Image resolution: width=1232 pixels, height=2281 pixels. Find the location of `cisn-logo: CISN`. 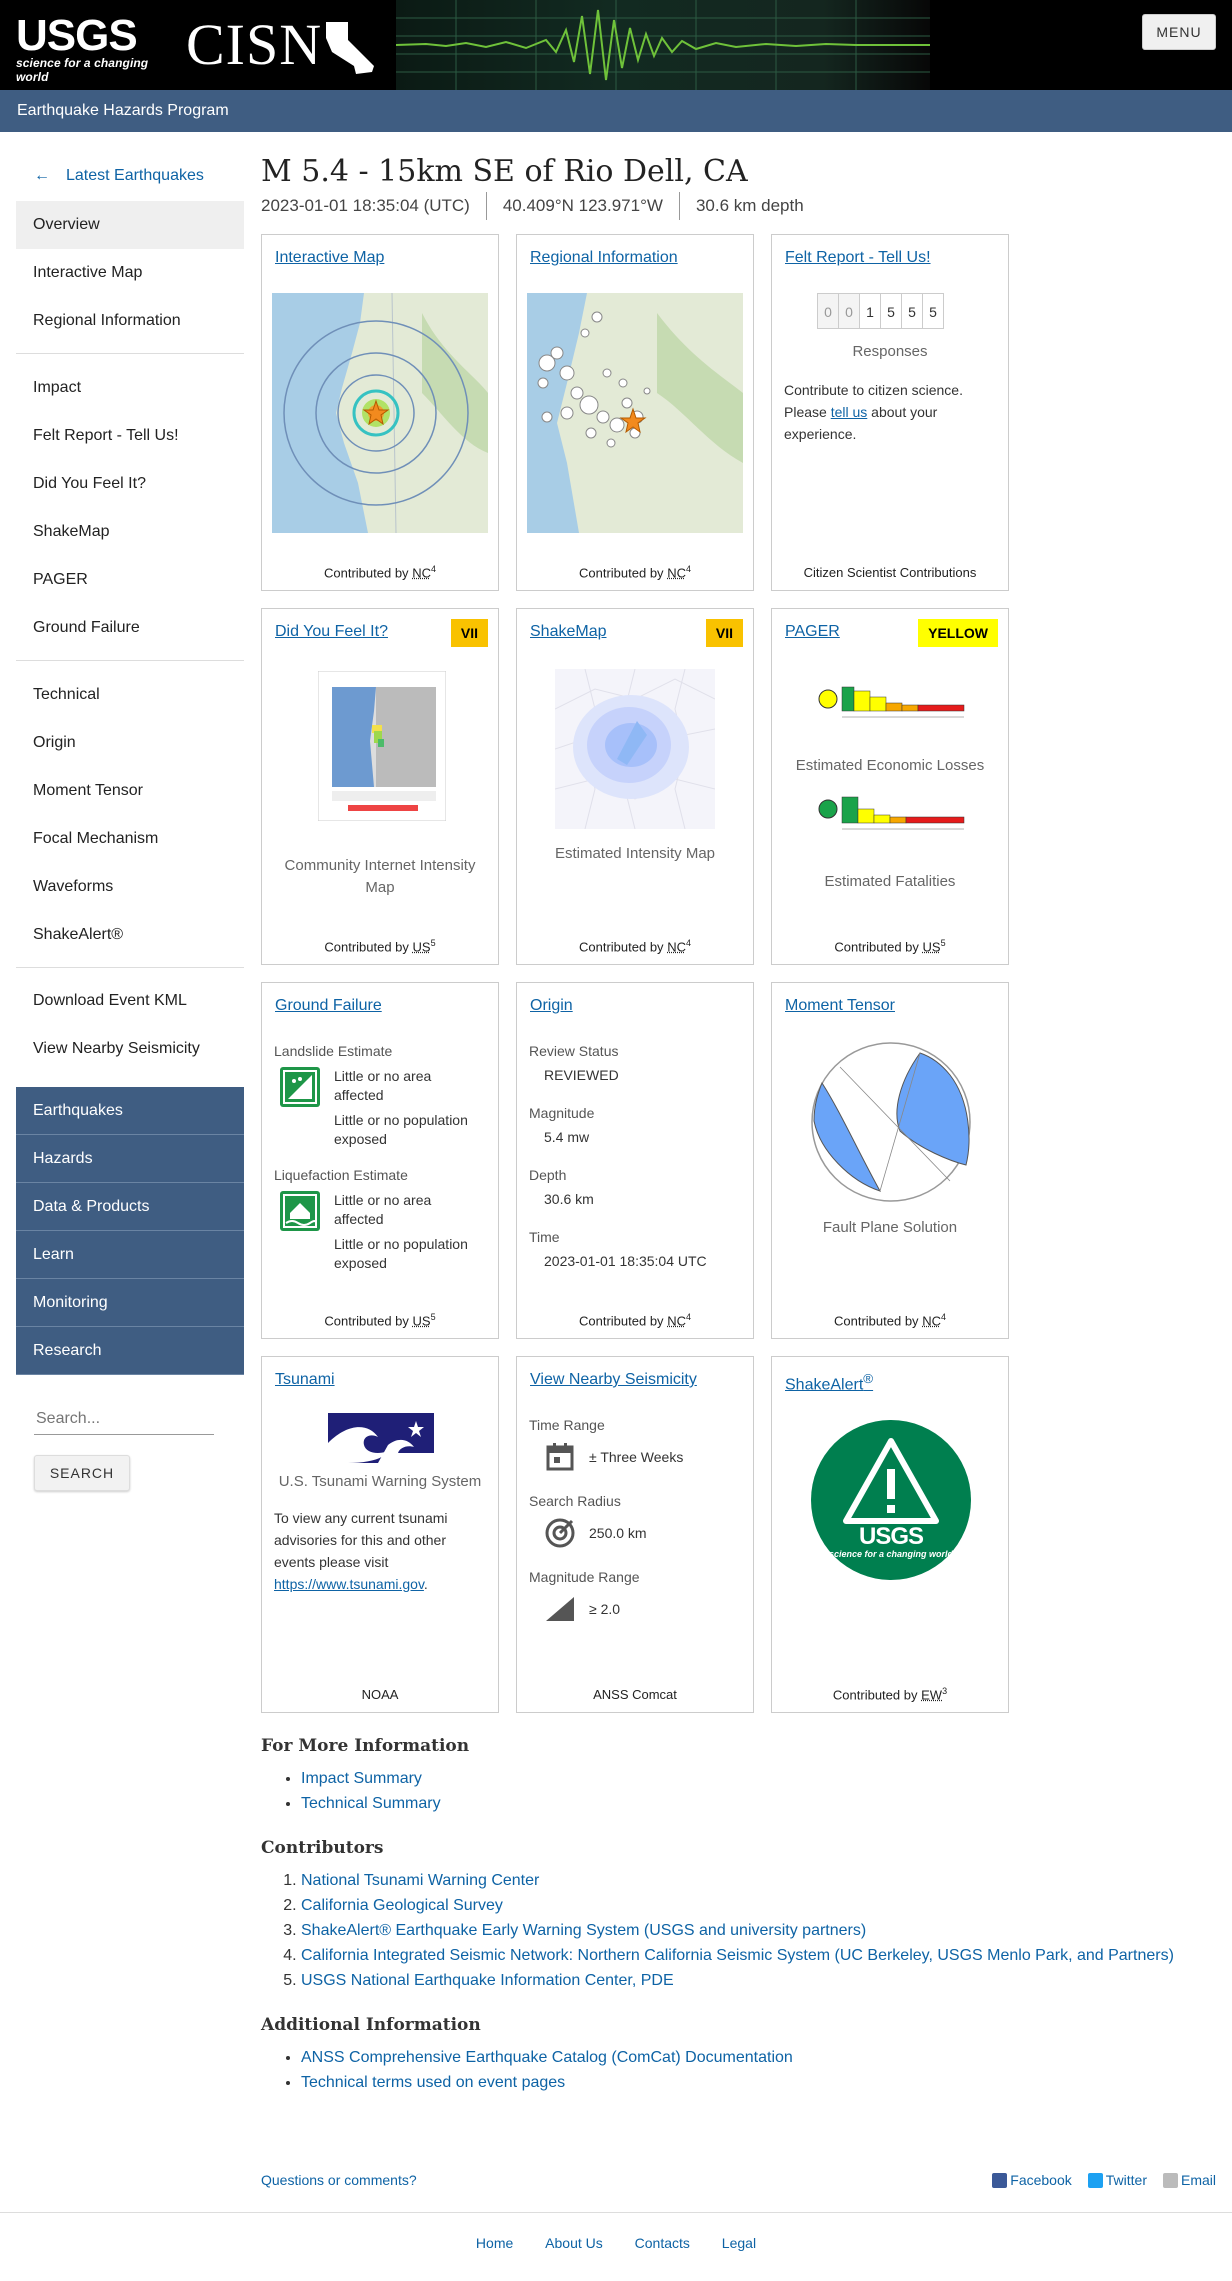

cisn-logo: CISN is located at coordinates (286, 45).